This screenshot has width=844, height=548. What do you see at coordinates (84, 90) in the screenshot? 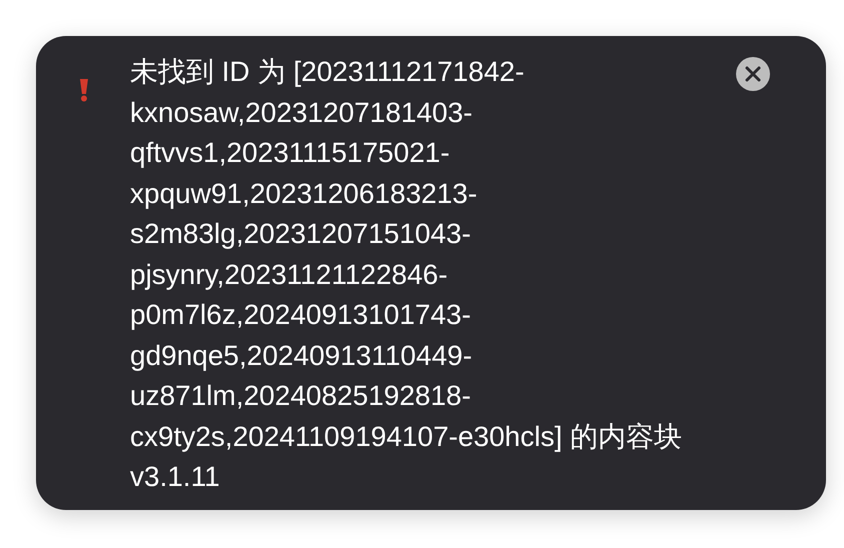
I see `exclamation-icon` at bounding box center [84, 90].